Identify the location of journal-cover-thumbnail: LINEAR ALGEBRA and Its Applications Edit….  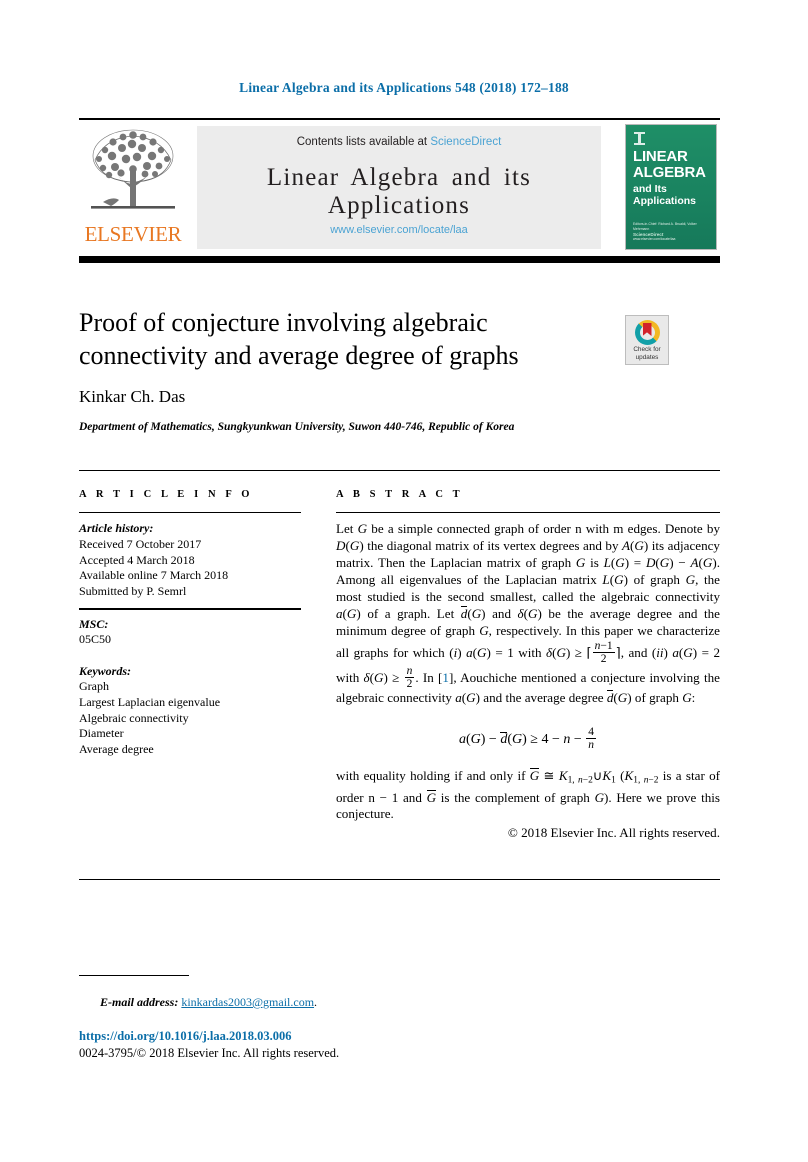
(671, 187).